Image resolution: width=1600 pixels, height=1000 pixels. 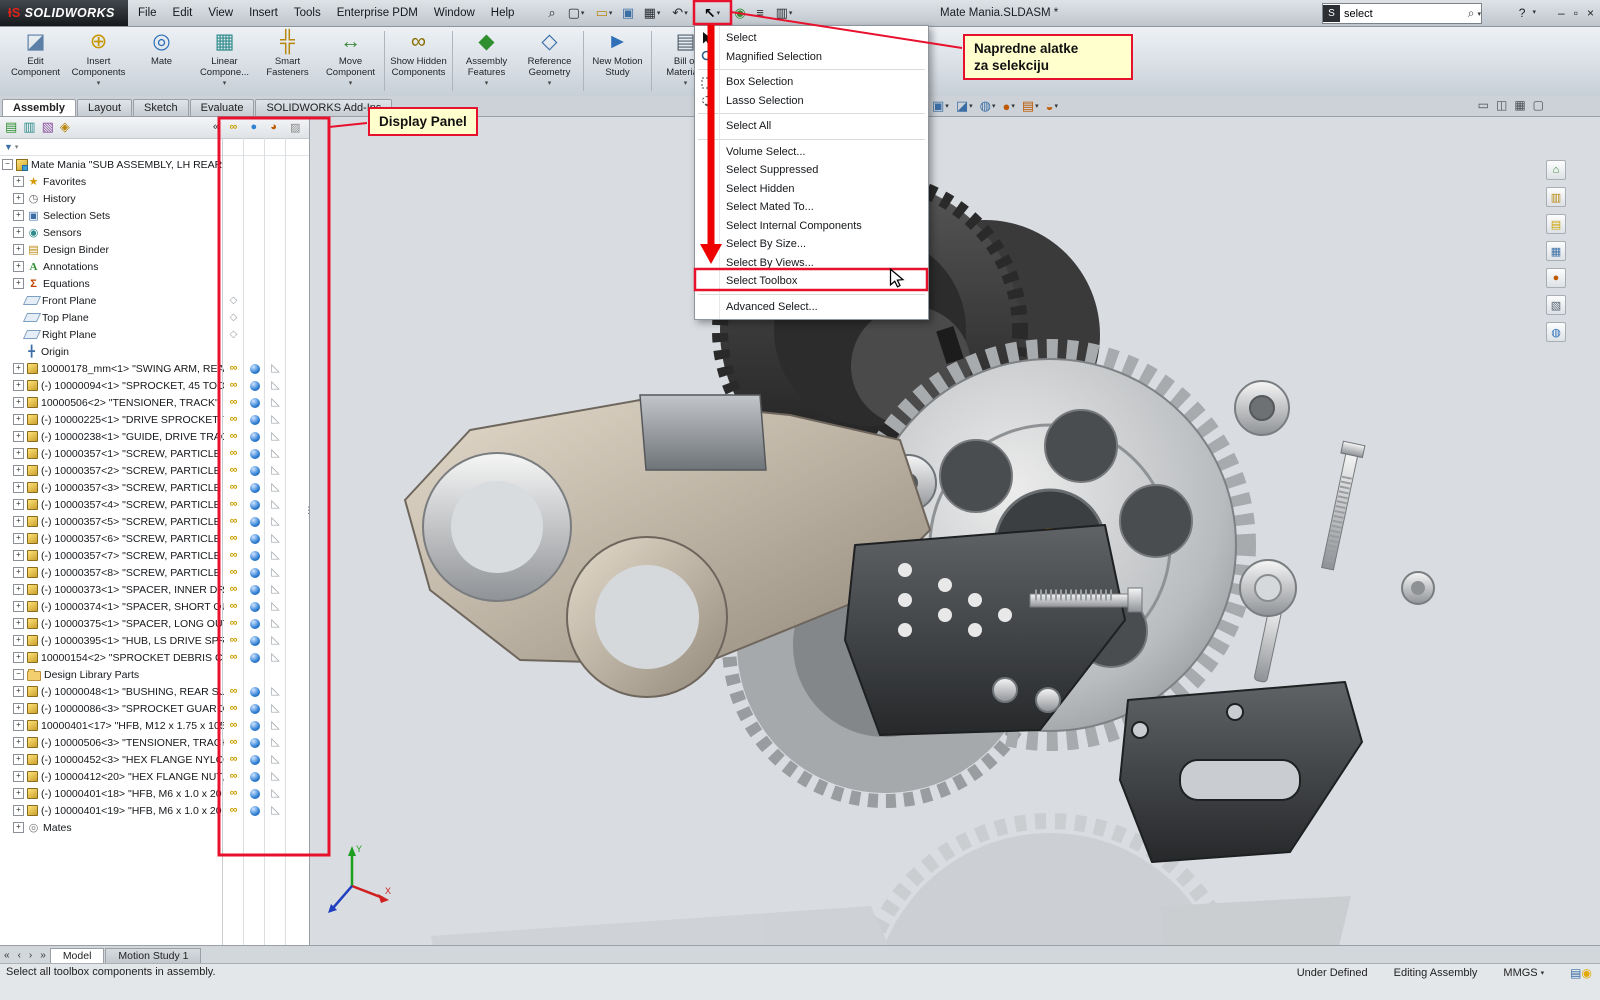 I want to click on tree-item-10000412-20-hex-flange-nut: + (-) 10000412<20> "HEX FLANGE NUT,, so click(x=112, y=776).